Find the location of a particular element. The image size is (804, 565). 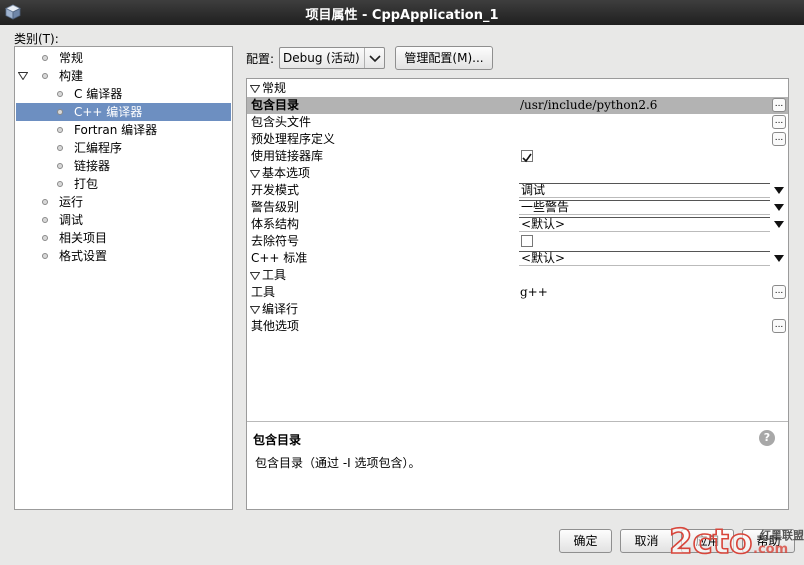

window-title: 项目属性 - CppApplication_1 is located at coordinates (402, 15).